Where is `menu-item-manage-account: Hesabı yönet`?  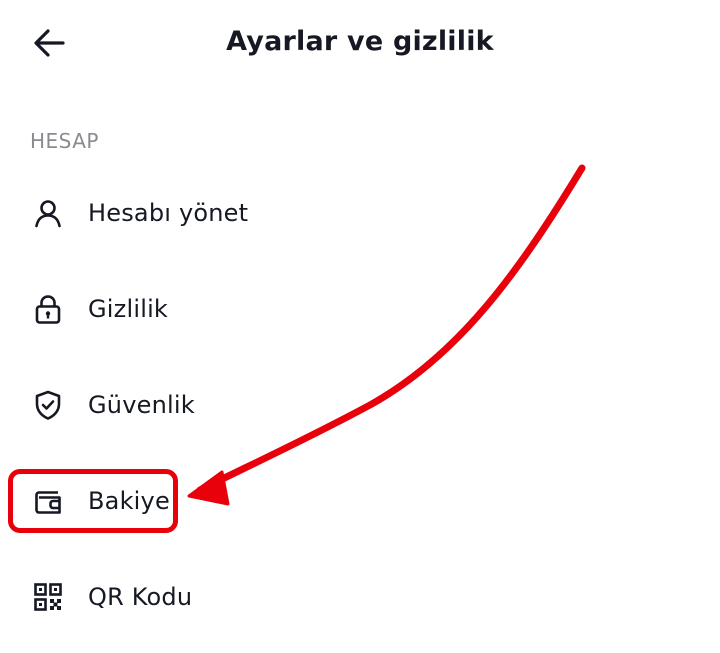
menu-item-manage-account: Hesabı yönet is located at coordinates (360, 213).